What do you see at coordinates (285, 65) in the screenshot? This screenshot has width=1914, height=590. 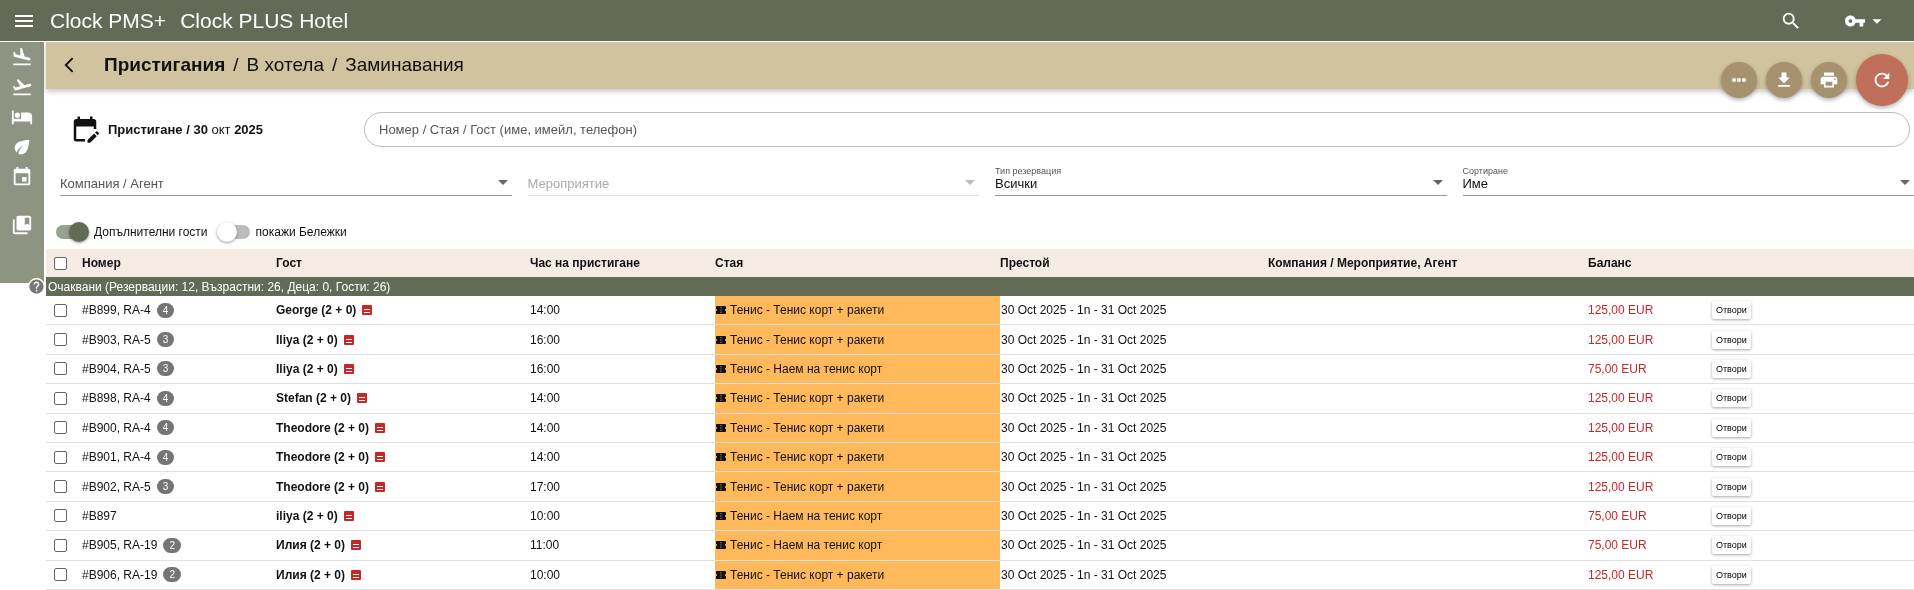 I see `breadcrumb-link: В хотела` at bounding box center [285, 65].